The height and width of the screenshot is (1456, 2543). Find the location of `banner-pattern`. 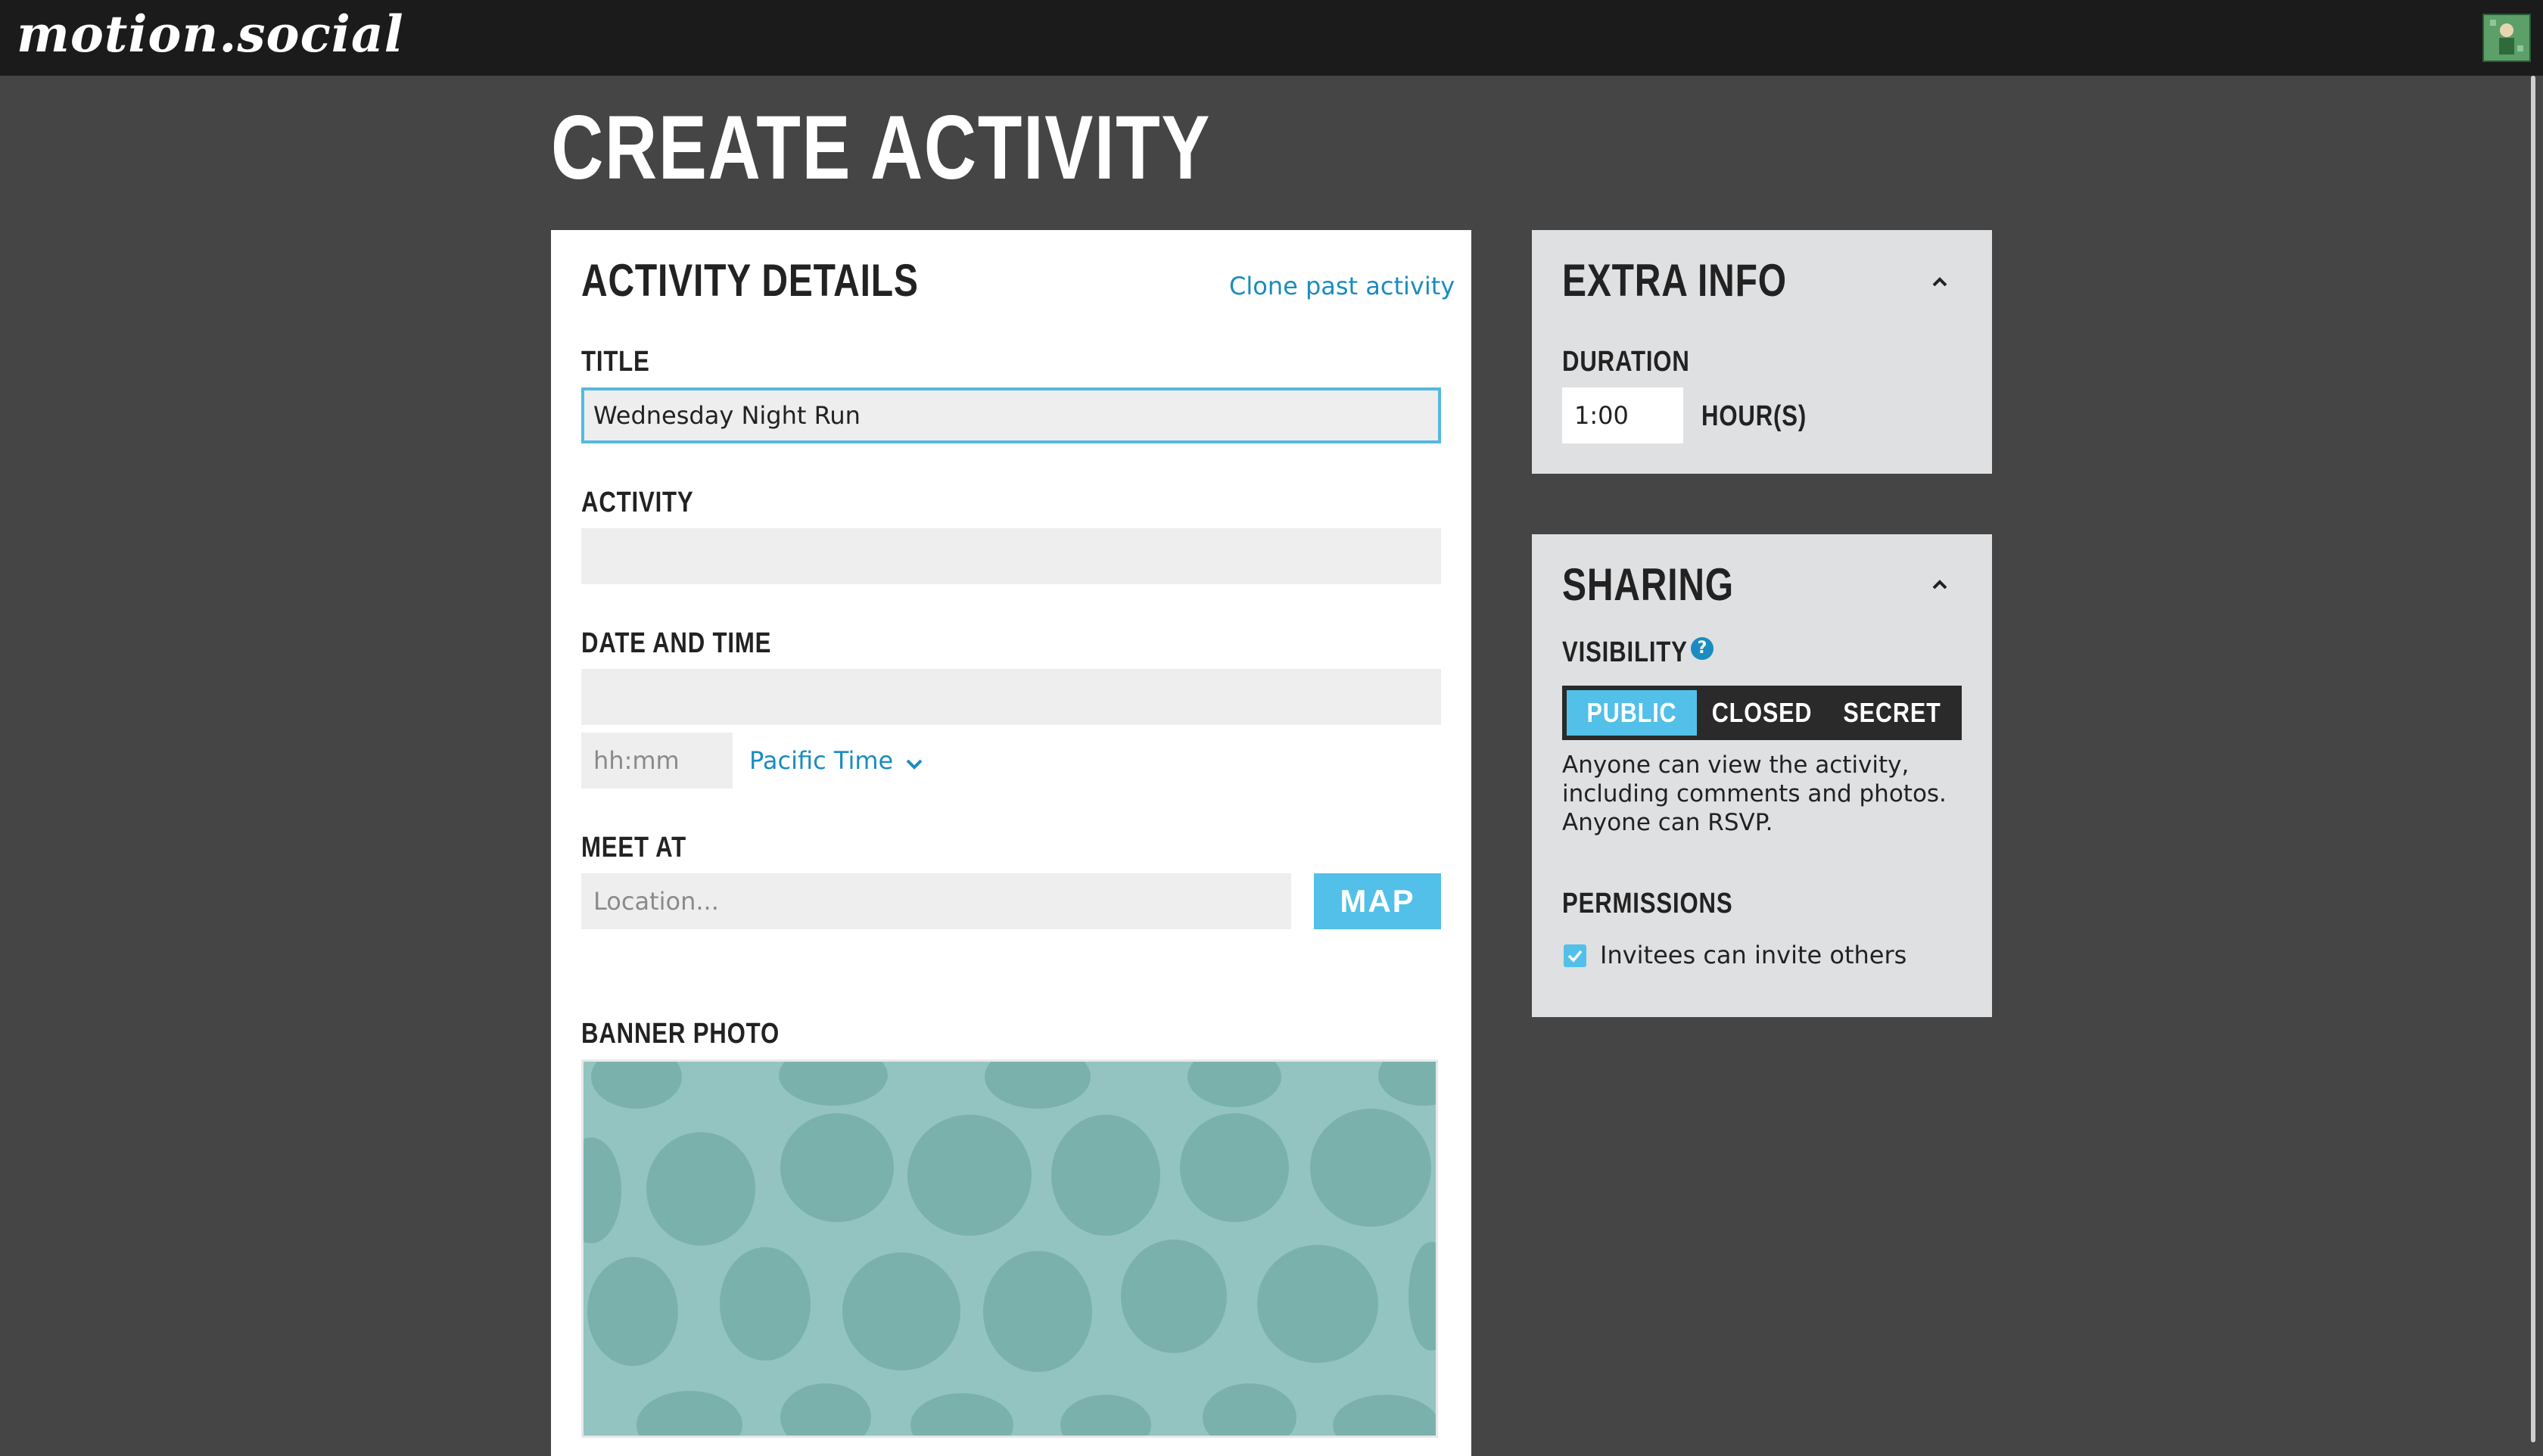

banner-pattern is located at coordinates (1010, 1249).